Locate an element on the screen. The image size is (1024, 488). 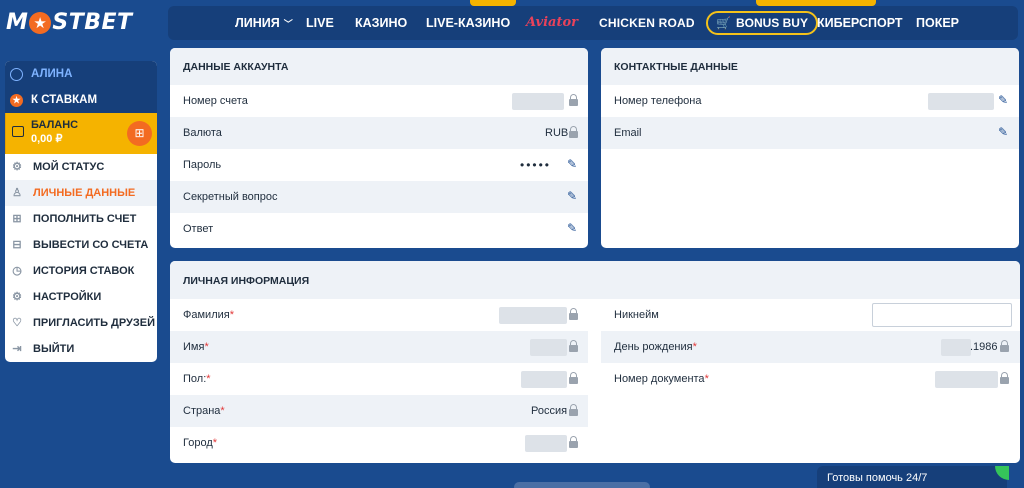
user-name: АЛИНА is located at coordinates (52, 74).